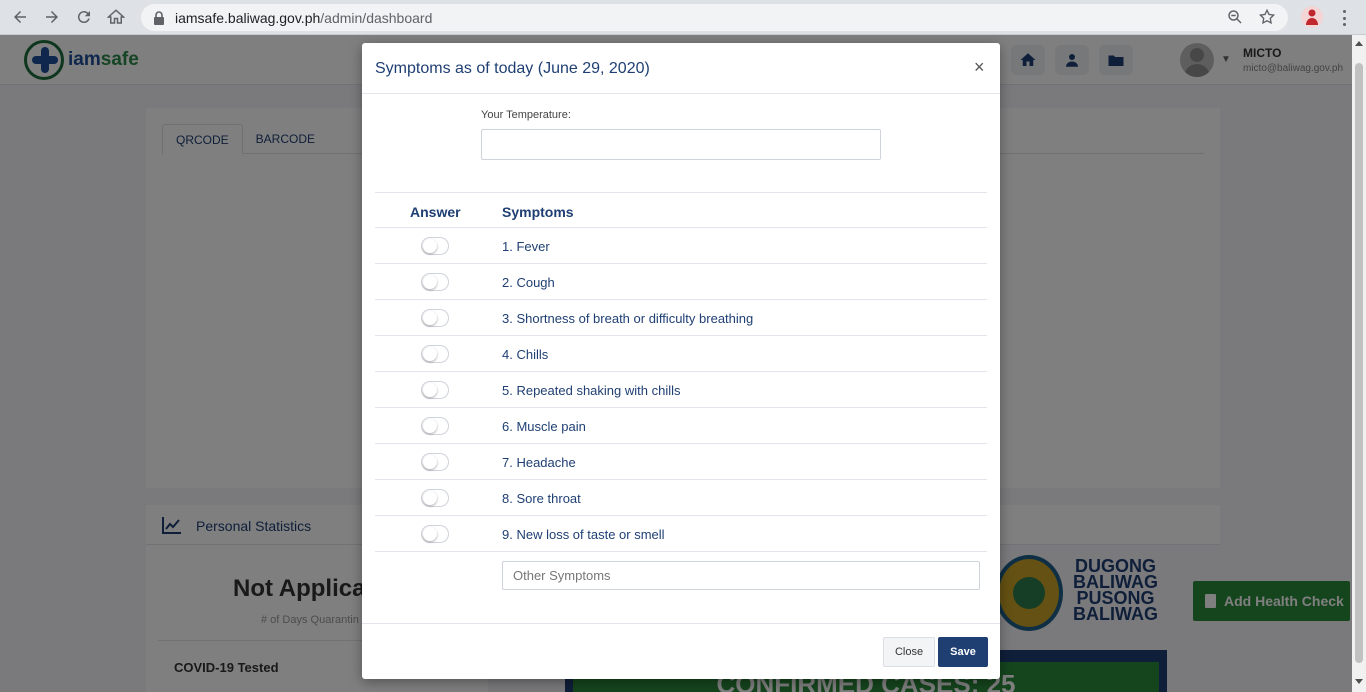 This screenshot has width=1366, height=692. I want to click on symptom-label: 7. Headache, so click(539, 462).